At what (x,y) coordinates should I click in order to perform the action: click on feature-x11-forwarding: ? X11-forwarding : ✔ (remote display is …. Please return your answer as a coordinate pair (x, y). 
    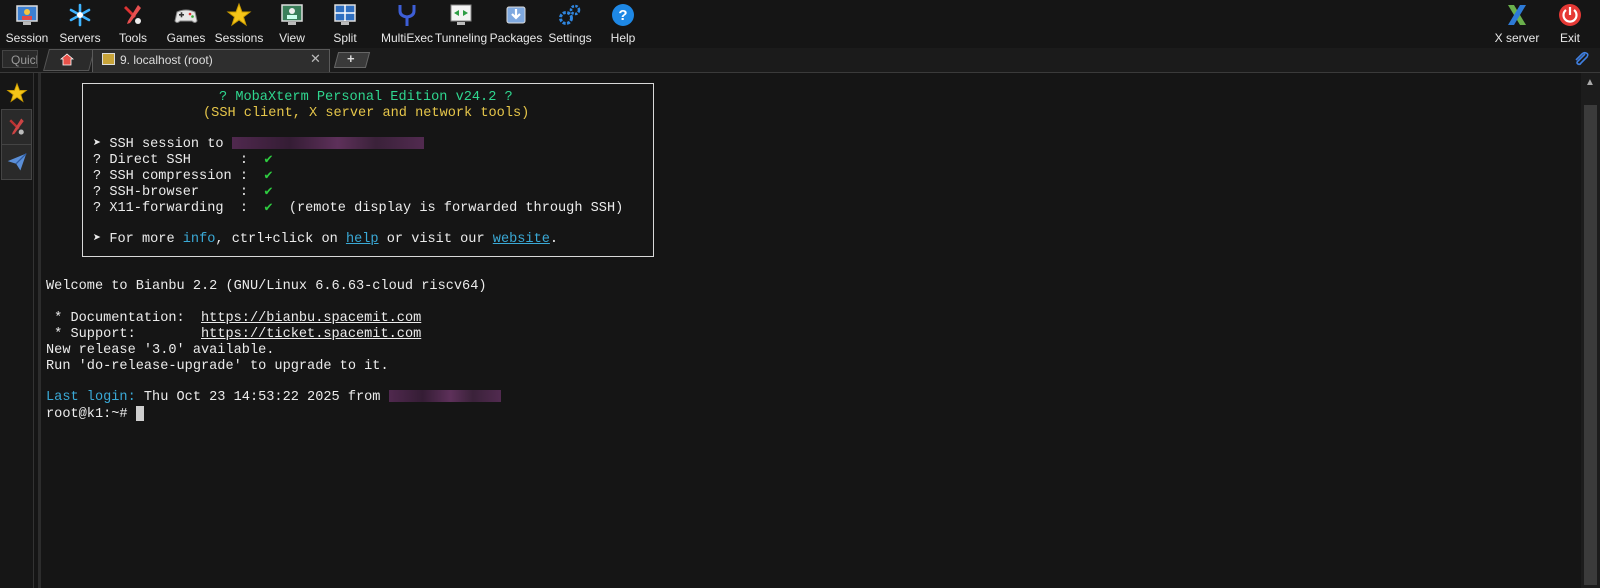
    Looking at the image, I should click on (358, 209).